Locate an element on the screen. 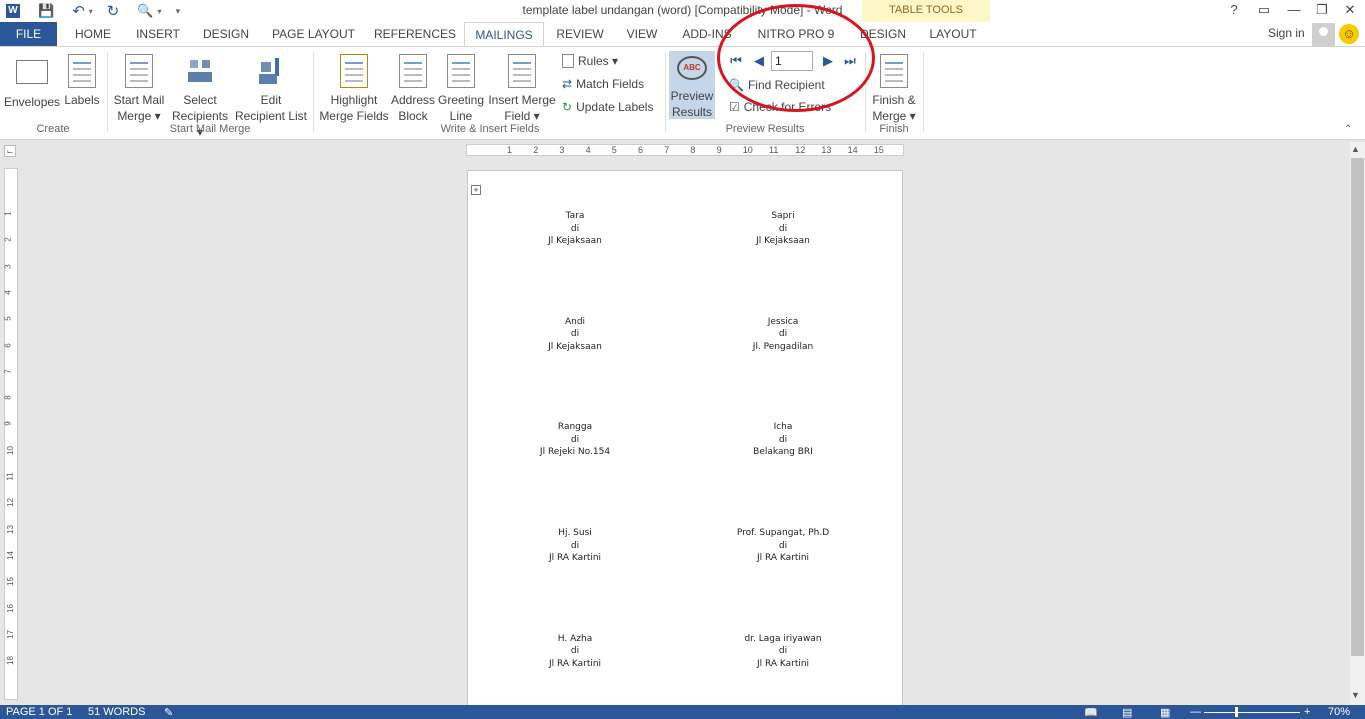 The height and width of the screenshot is (719, 1365). start-mail-merge-button: Start Mail Merge ▾ is located at coordinates (139, 89).